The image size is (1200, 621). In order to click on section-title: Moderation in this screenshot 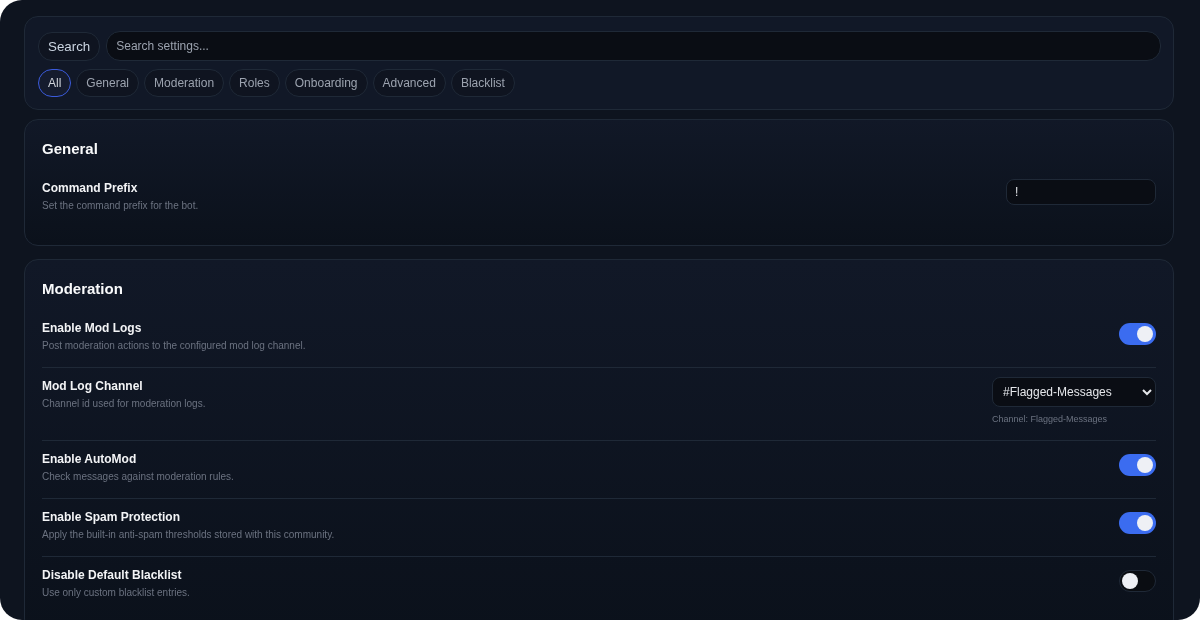, I will do `click(83, 288)`.